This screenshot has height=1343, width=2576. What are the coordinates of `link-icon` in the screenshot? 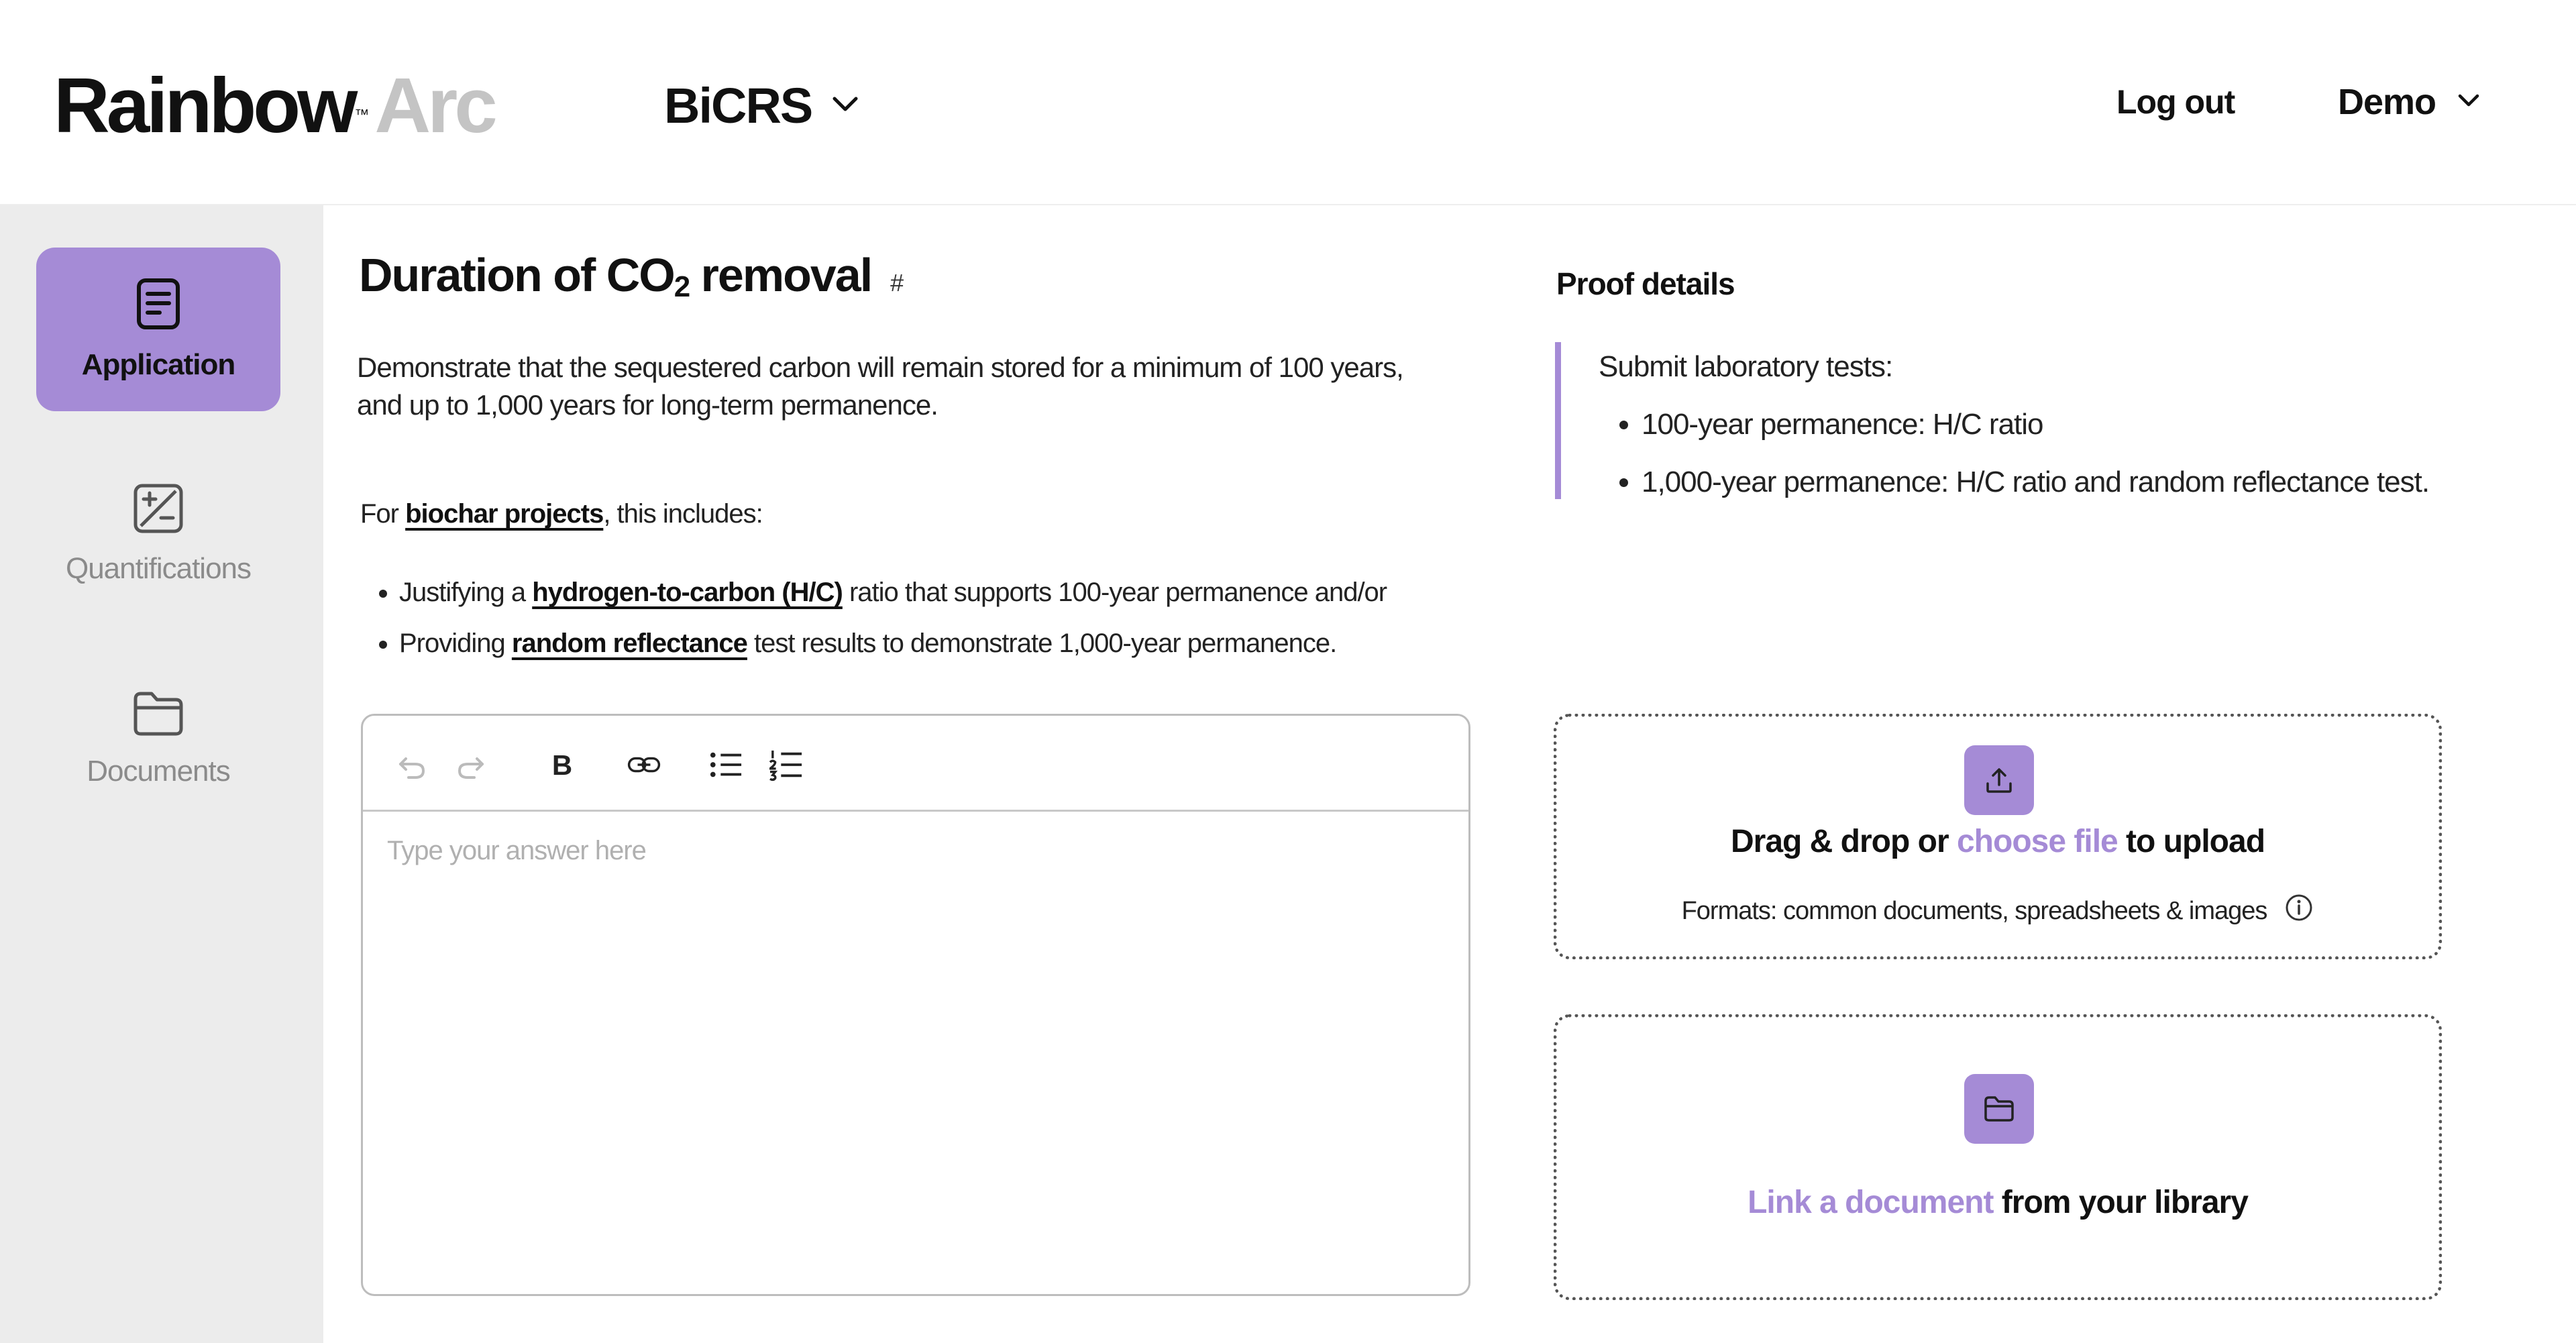 It's located at (644, 765).